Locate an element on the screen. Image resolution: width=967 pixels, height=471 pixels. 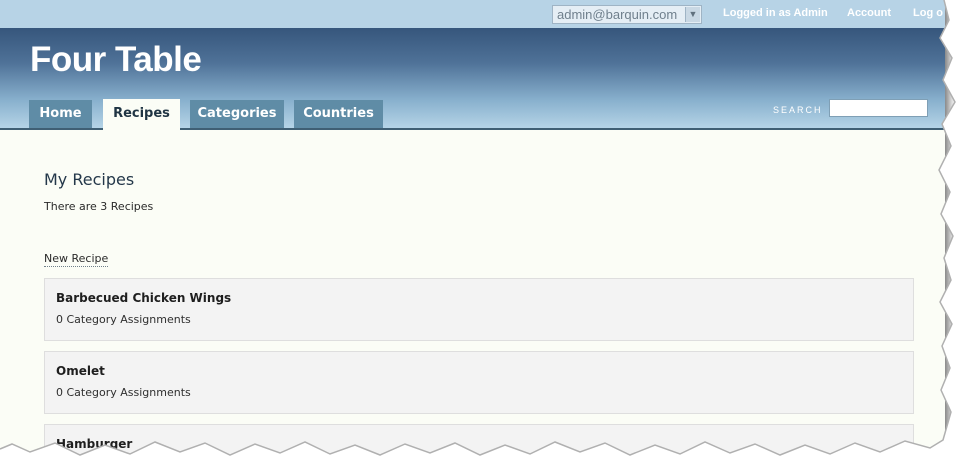
recipe-count: There are 3 Recipes is located at coordinates (99, 206).